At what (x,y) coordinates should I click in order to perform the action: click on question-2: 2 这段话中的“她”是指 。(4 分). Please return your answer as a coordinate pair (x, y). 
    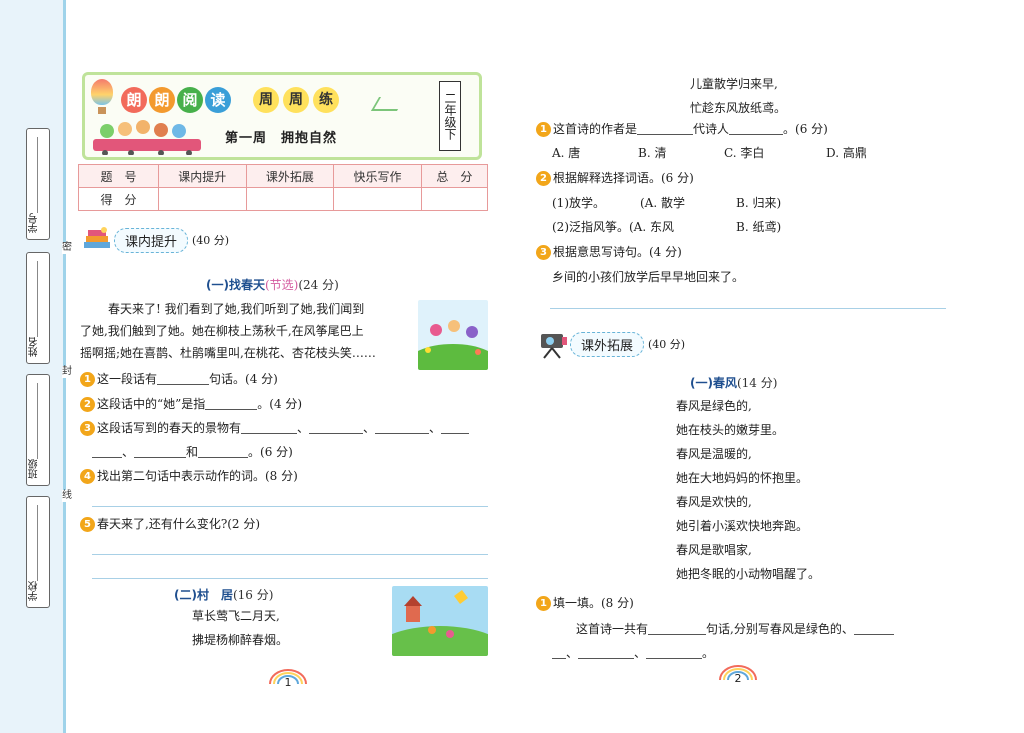
    Looking at the image, I should click on (191, 404).